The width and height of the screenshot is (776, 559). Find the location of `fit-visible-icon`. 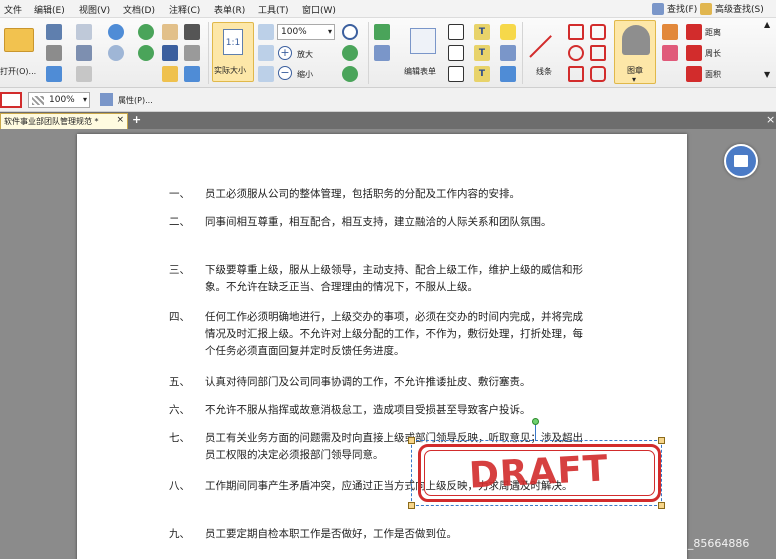

fit-visible-icon is located at coordinates (266, 74).